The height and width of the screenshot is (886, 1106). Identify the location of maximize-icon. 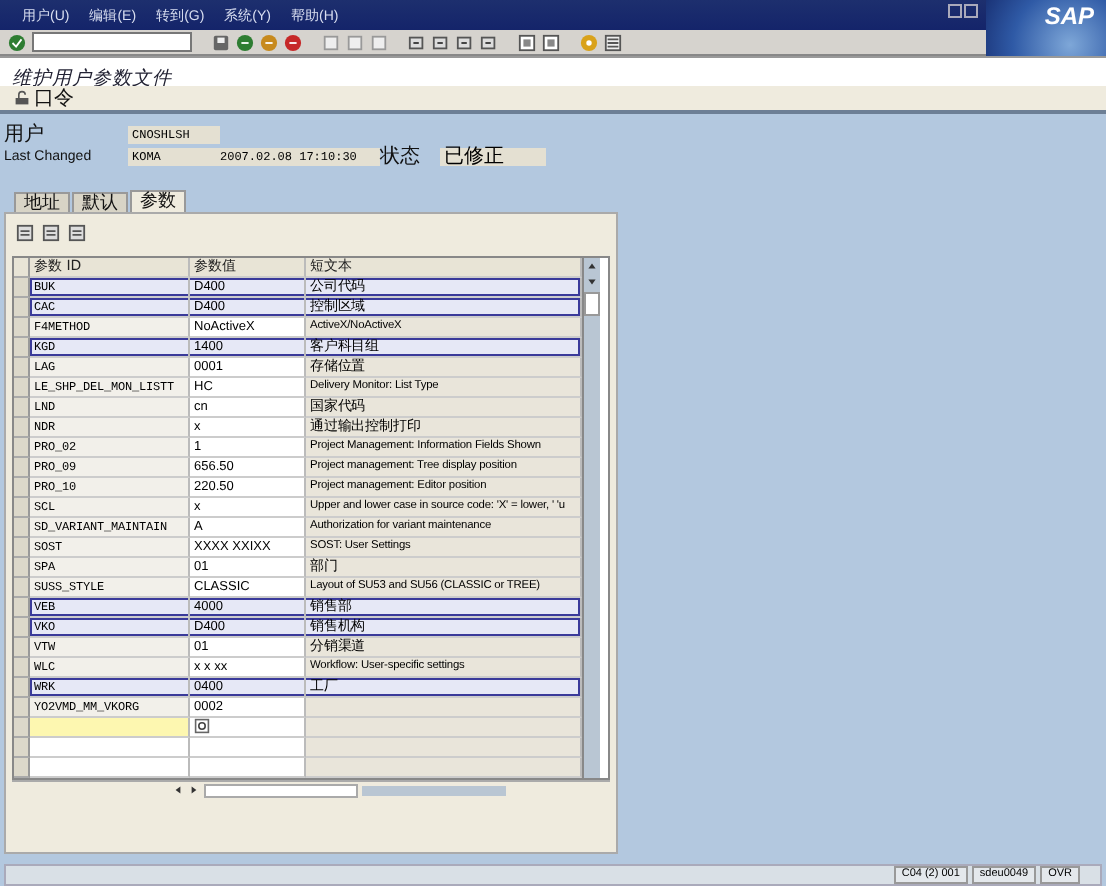
(971, 11).